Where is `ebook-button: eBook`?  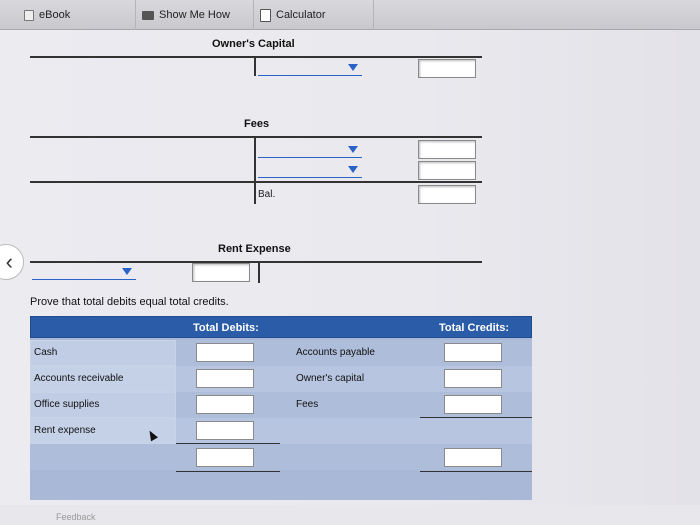
ebook-button: eBook is located at coordinates (77, 15).